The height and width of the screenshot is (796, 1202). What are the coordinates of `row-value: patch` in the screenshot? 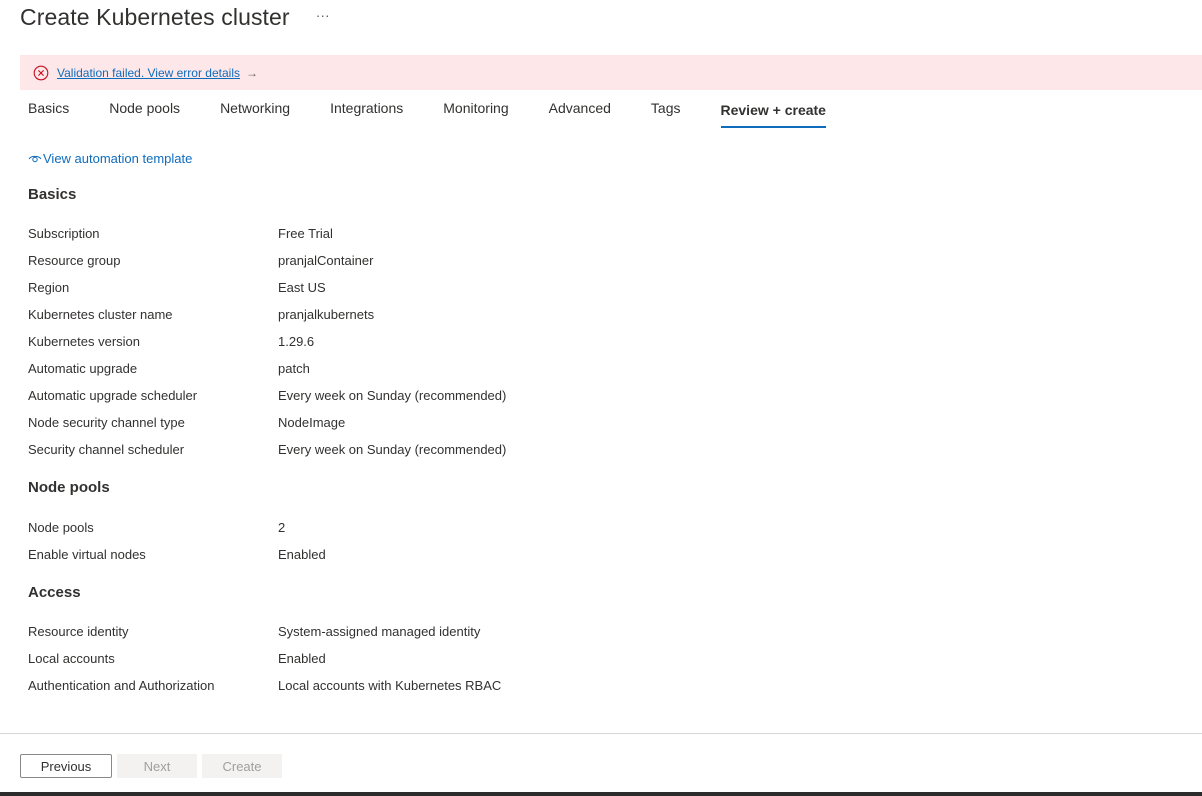 It's located at (294, 368).